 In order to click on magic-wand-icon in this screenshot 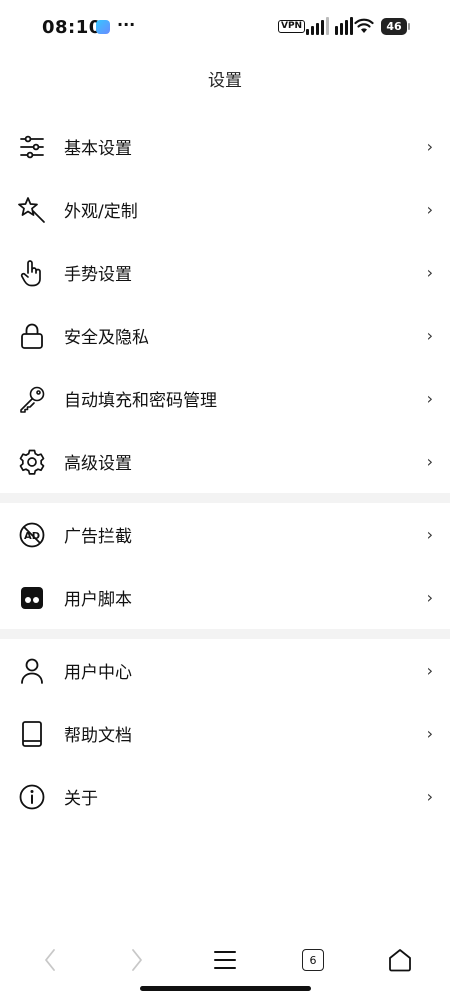, I will do `click(32, 210)`.